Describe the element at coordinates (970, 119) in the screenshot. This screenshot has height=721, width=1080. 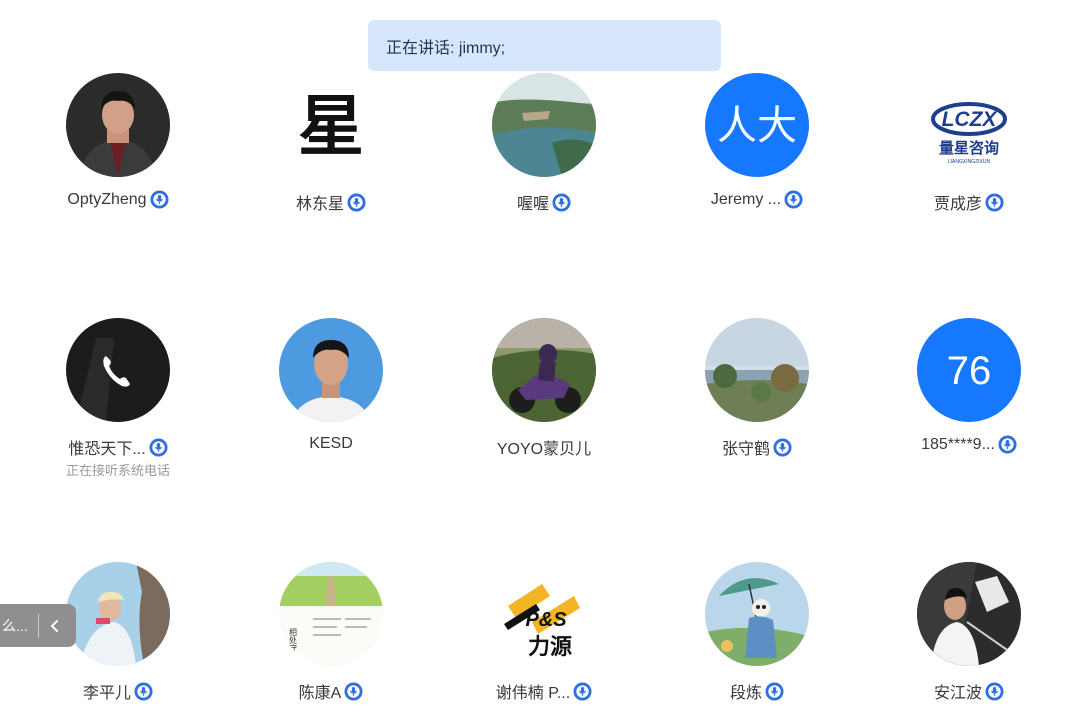
I see `svg-text: LCZX` at that location.